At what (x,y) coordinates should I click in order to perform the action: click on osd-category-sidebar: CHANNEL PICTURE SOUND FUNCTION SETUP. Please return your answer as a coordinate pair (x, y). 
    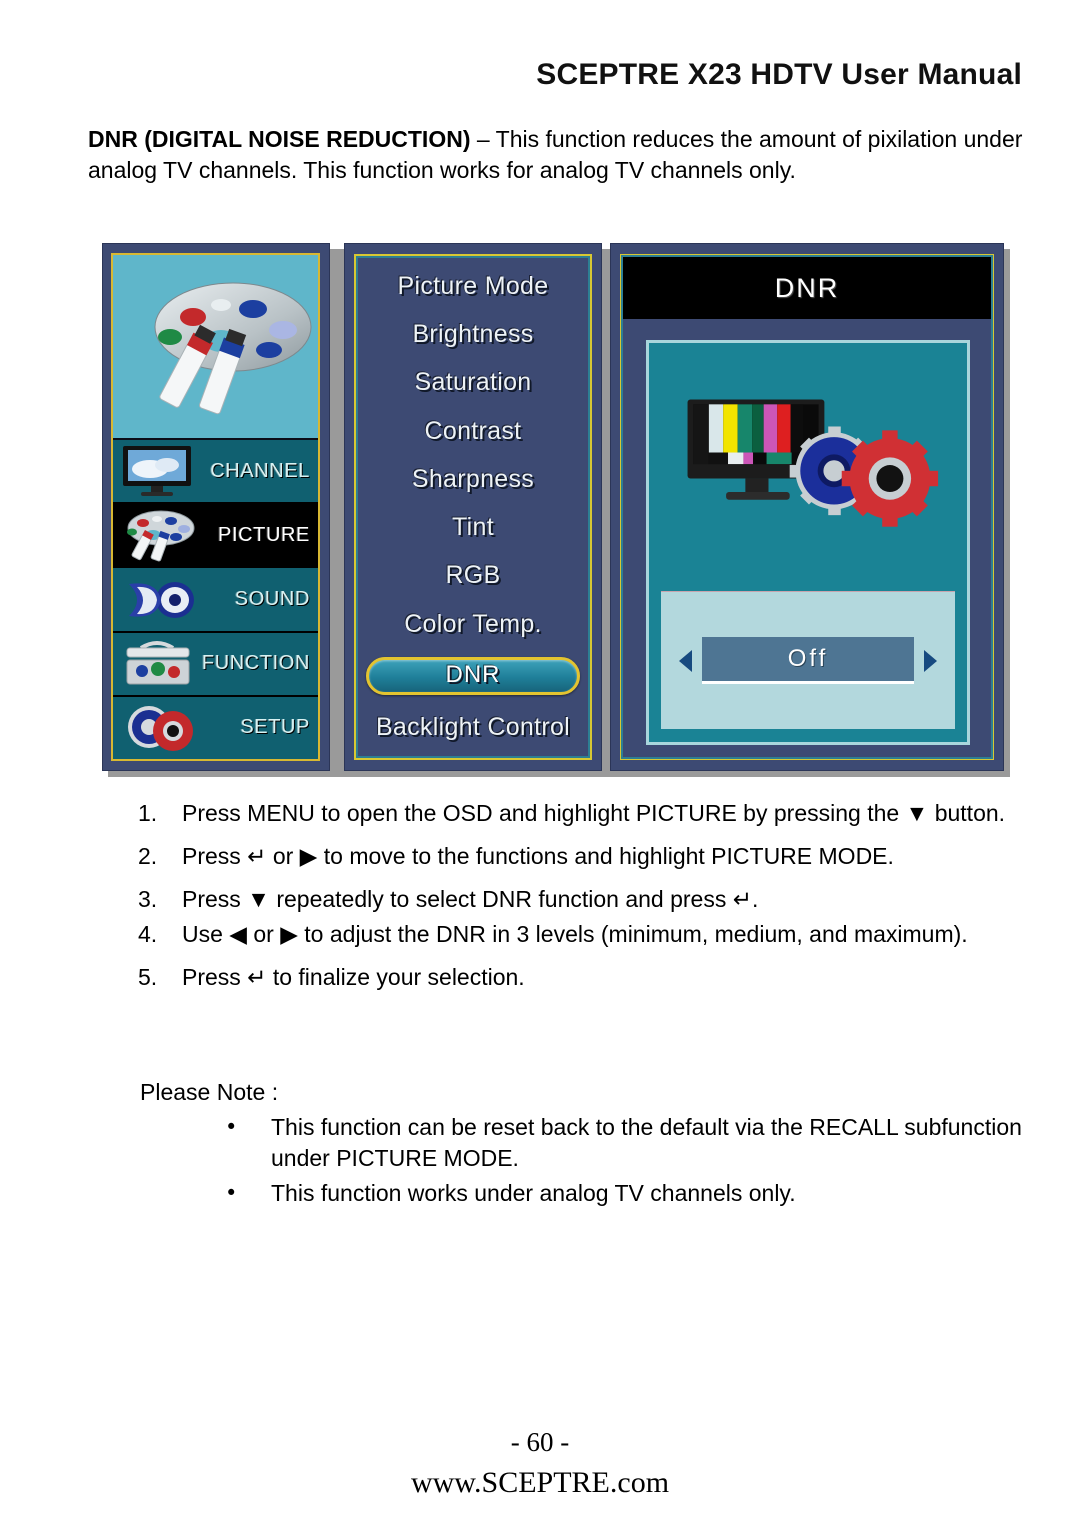
    Looking at the image, I should click on (216, 507).